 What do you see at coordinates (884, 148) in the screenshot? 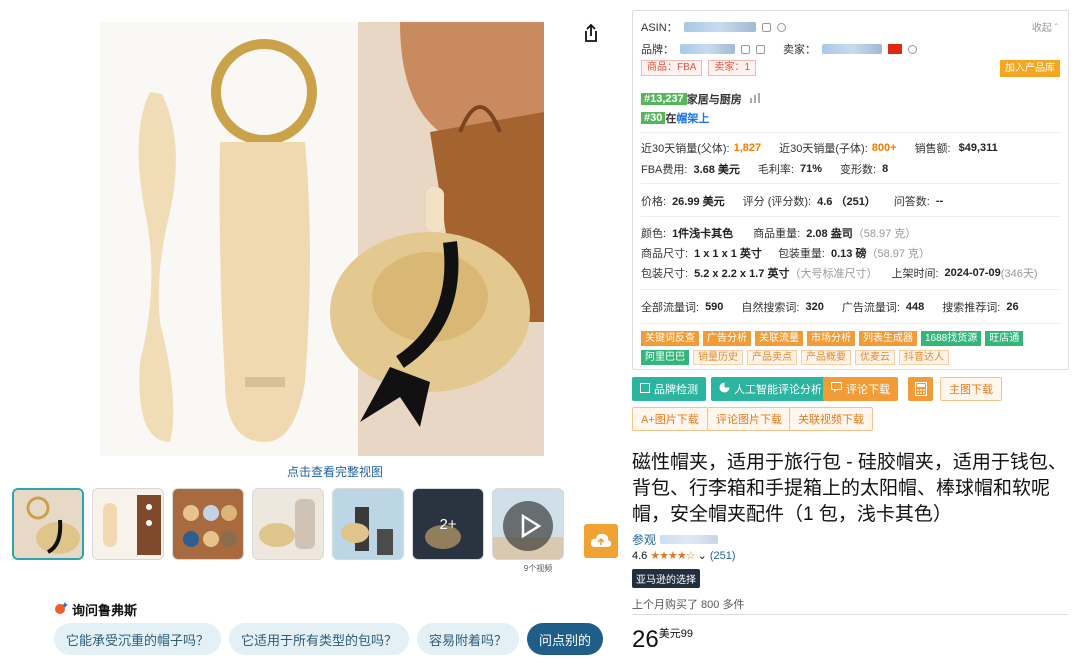
I see `stat-value: 800+` at bounding box center [884, 148].